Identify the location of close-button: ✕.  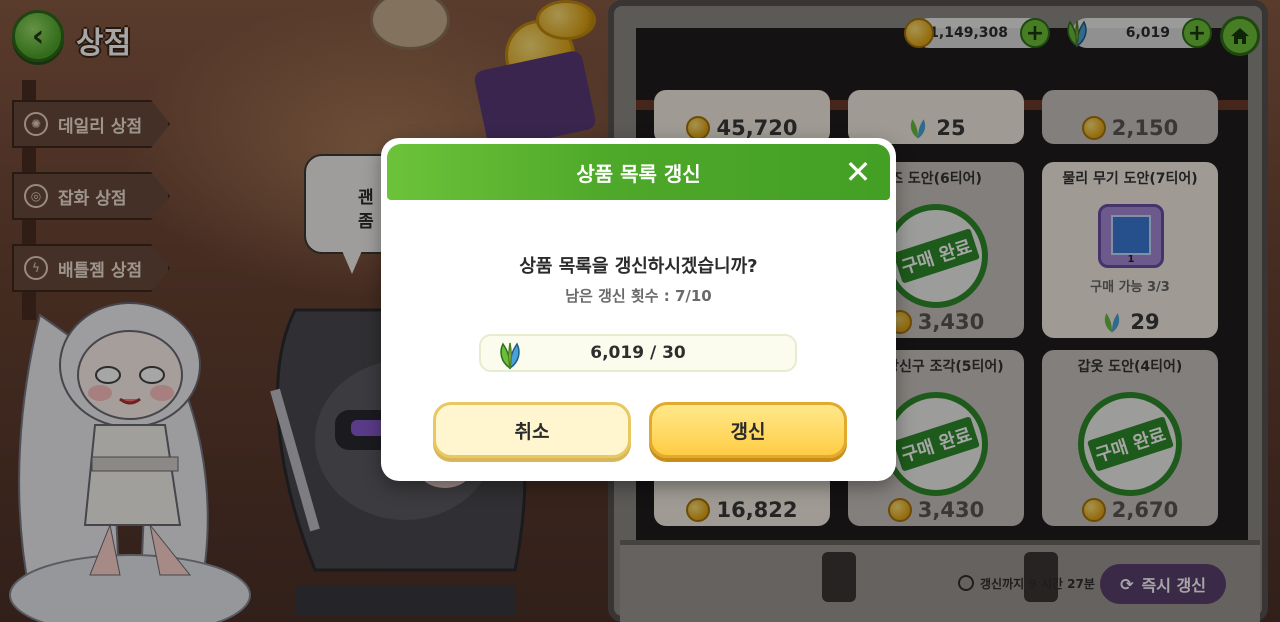
(858, 172).